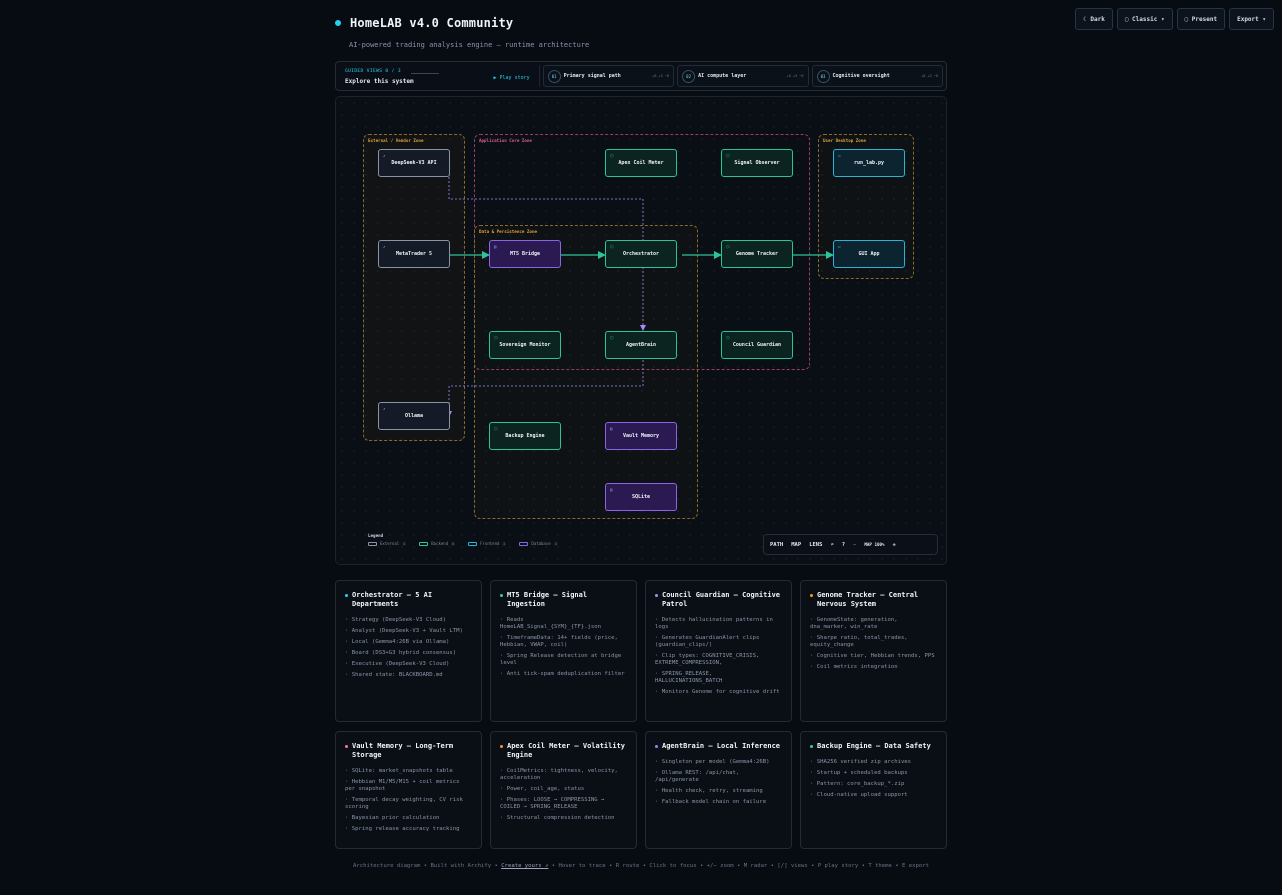 This screenshot has width=1282, height=895. What do you see at coordinates (408, 829) in the screenshot?
I see `list-item: Spring release accuracy tracking` at bounding box center [408, 829].